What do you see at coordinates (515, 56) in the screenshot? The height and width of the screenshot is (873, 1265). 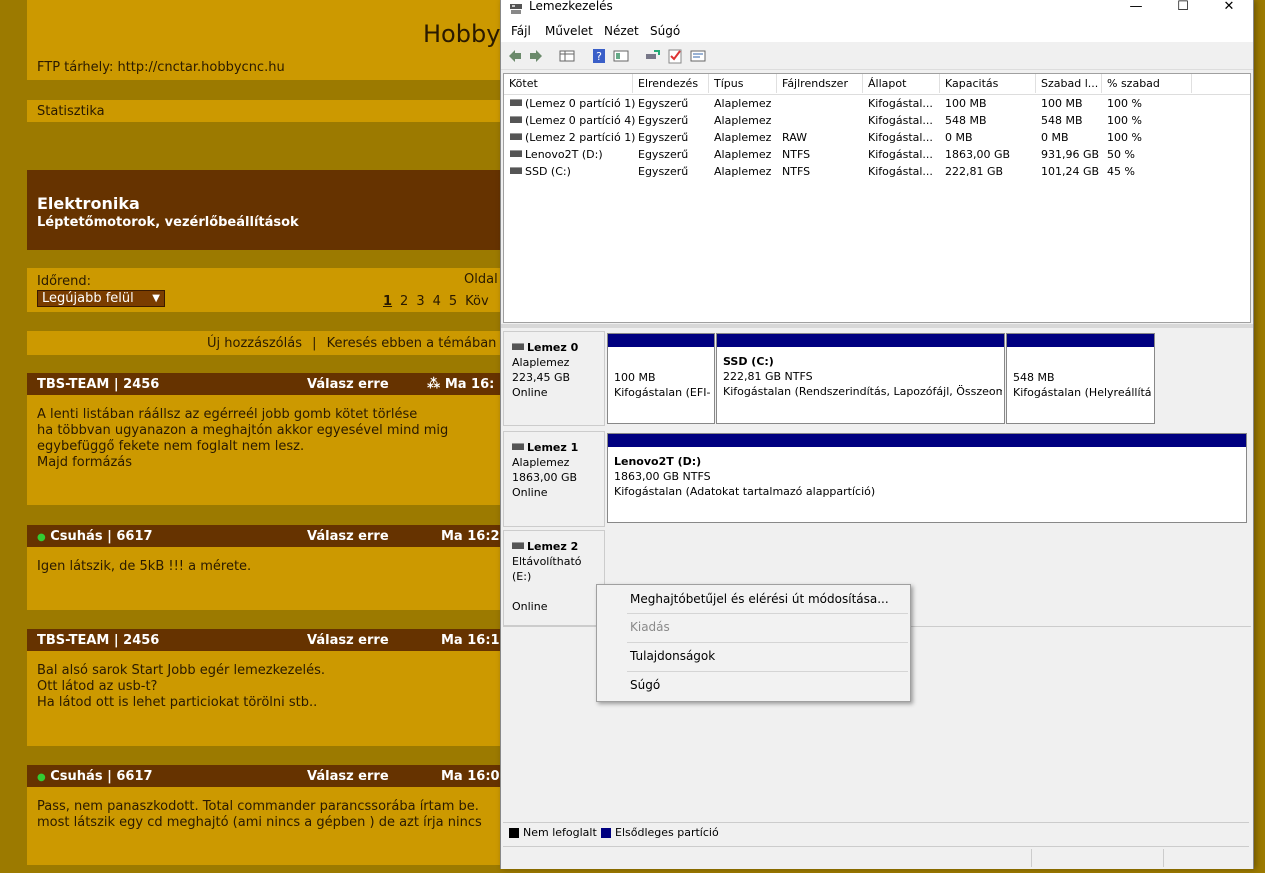 I see `back-icon` at bounding box center [515, 56].